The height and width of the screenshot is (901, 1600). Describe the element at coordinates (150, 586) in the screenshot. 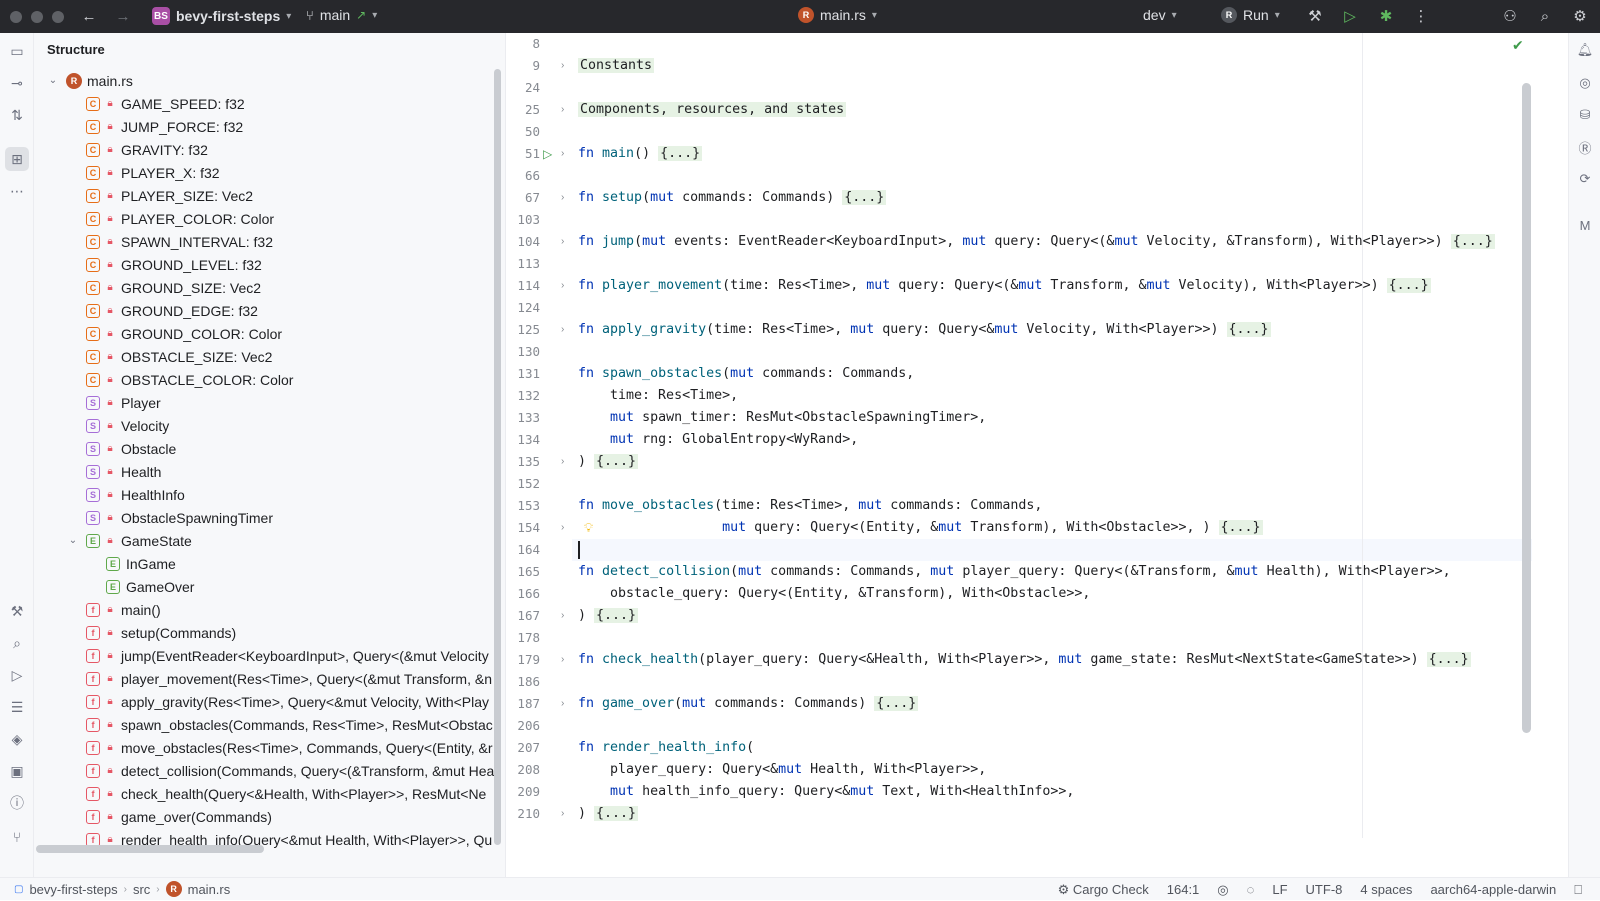

I see `tree-item: E GameOver` at that location.